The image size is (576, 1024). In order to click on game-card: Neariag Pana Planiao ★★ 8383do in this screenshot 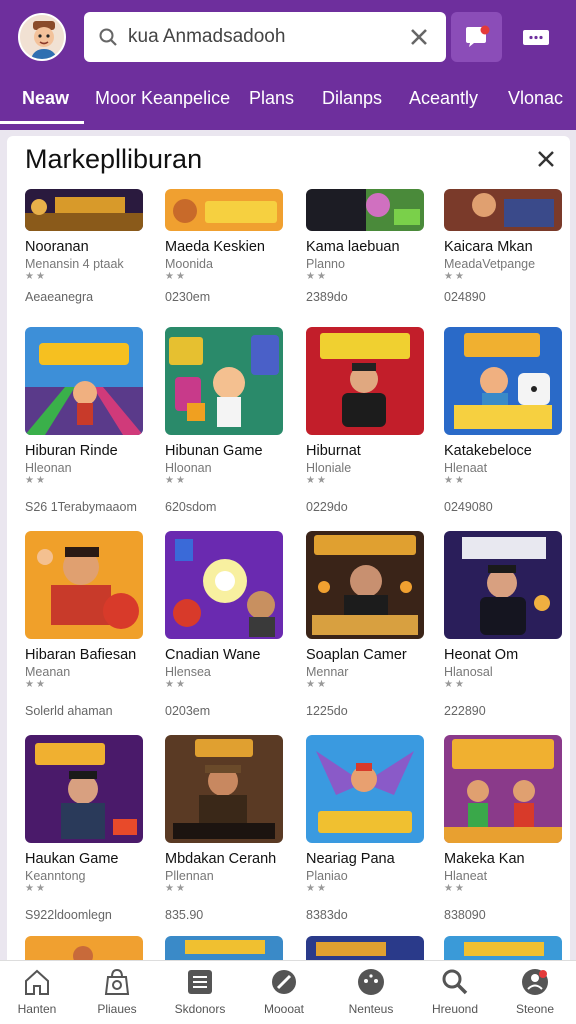, I will do `click(367, 828)`.